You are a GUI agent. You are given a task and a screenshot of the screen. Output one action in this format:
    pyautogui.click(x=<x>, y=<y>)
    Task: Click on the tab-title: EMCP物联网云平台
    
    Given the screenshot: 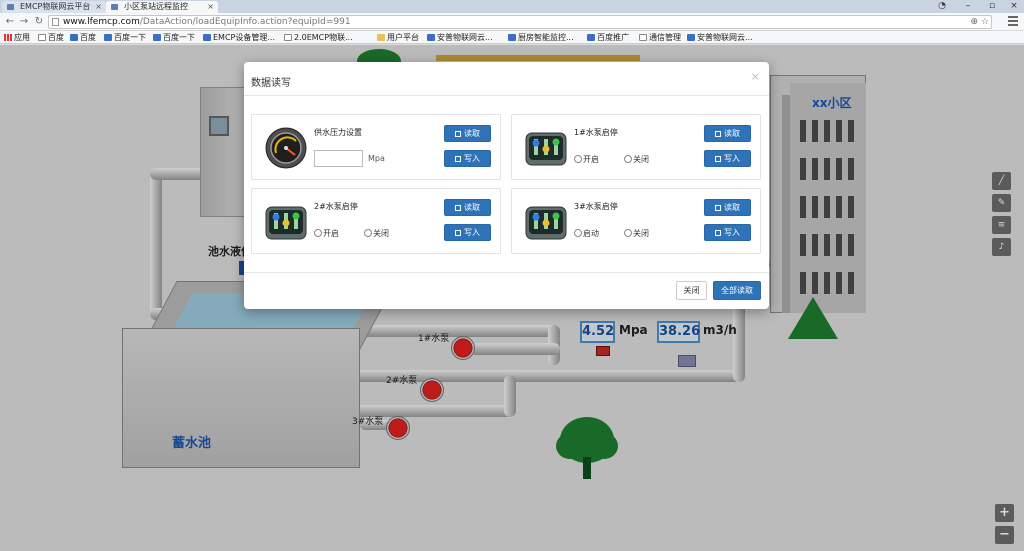 What is the action you would take?
    pyautogui.click(x=55, y=6)
    